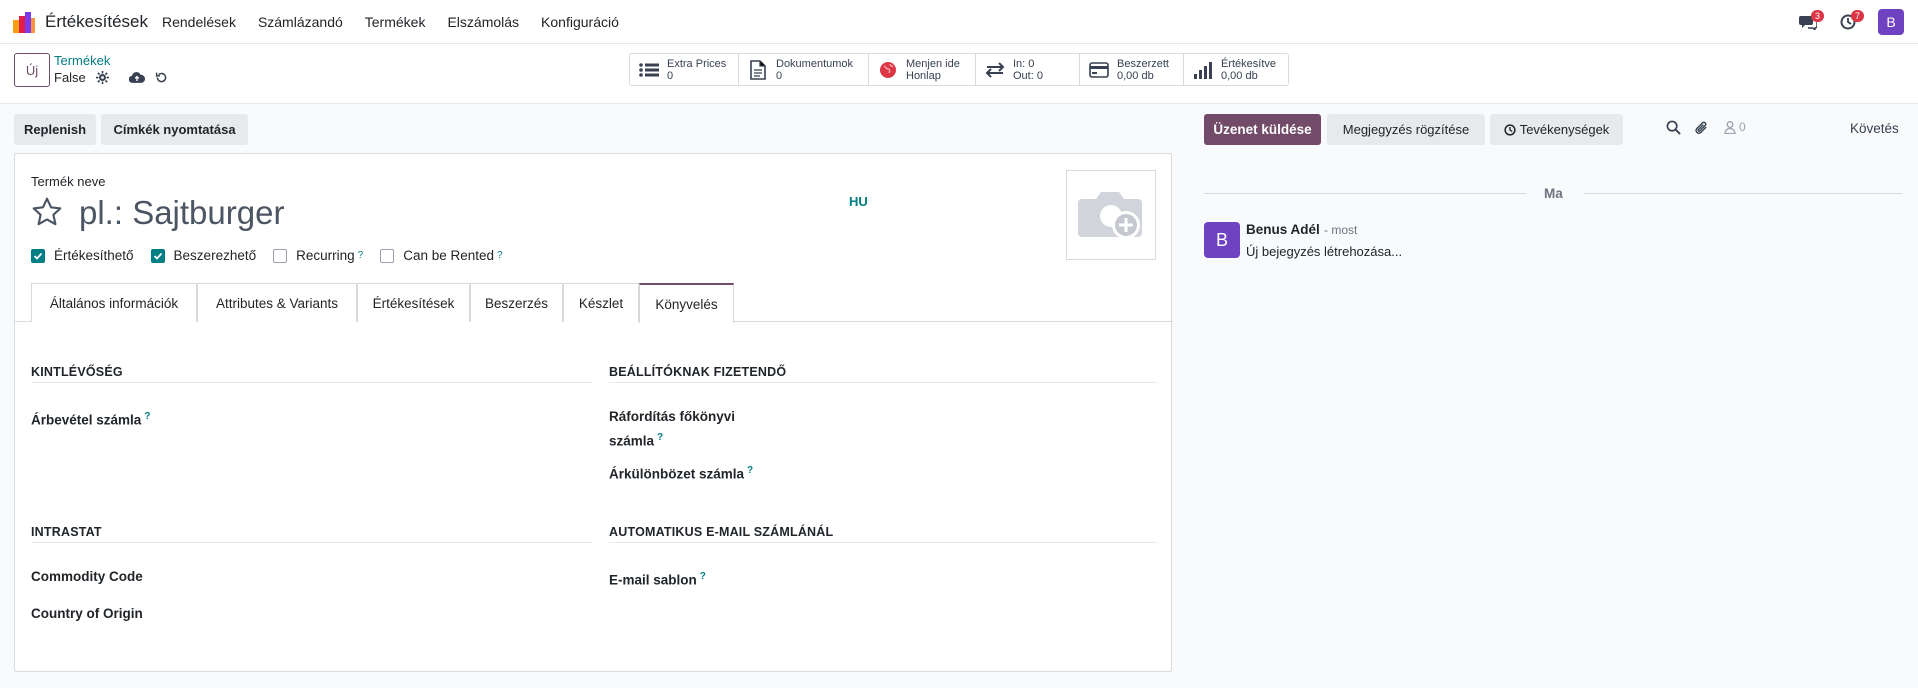 The image size is (1918, 688). What do you see at coordinates (136, 77) in the screenshot?
I see `cloud-upload-icon` at bounding box center [136, 77].